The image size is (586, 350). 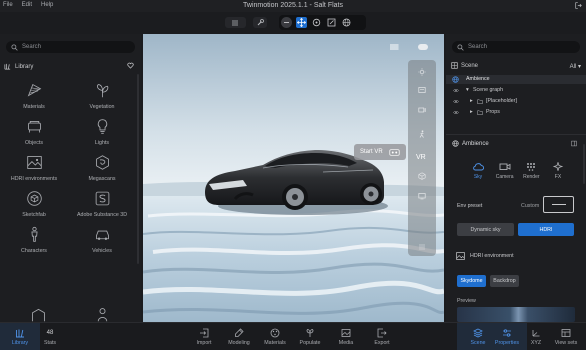 I want to click on library-scrollbar, so click(x=138, y=169).